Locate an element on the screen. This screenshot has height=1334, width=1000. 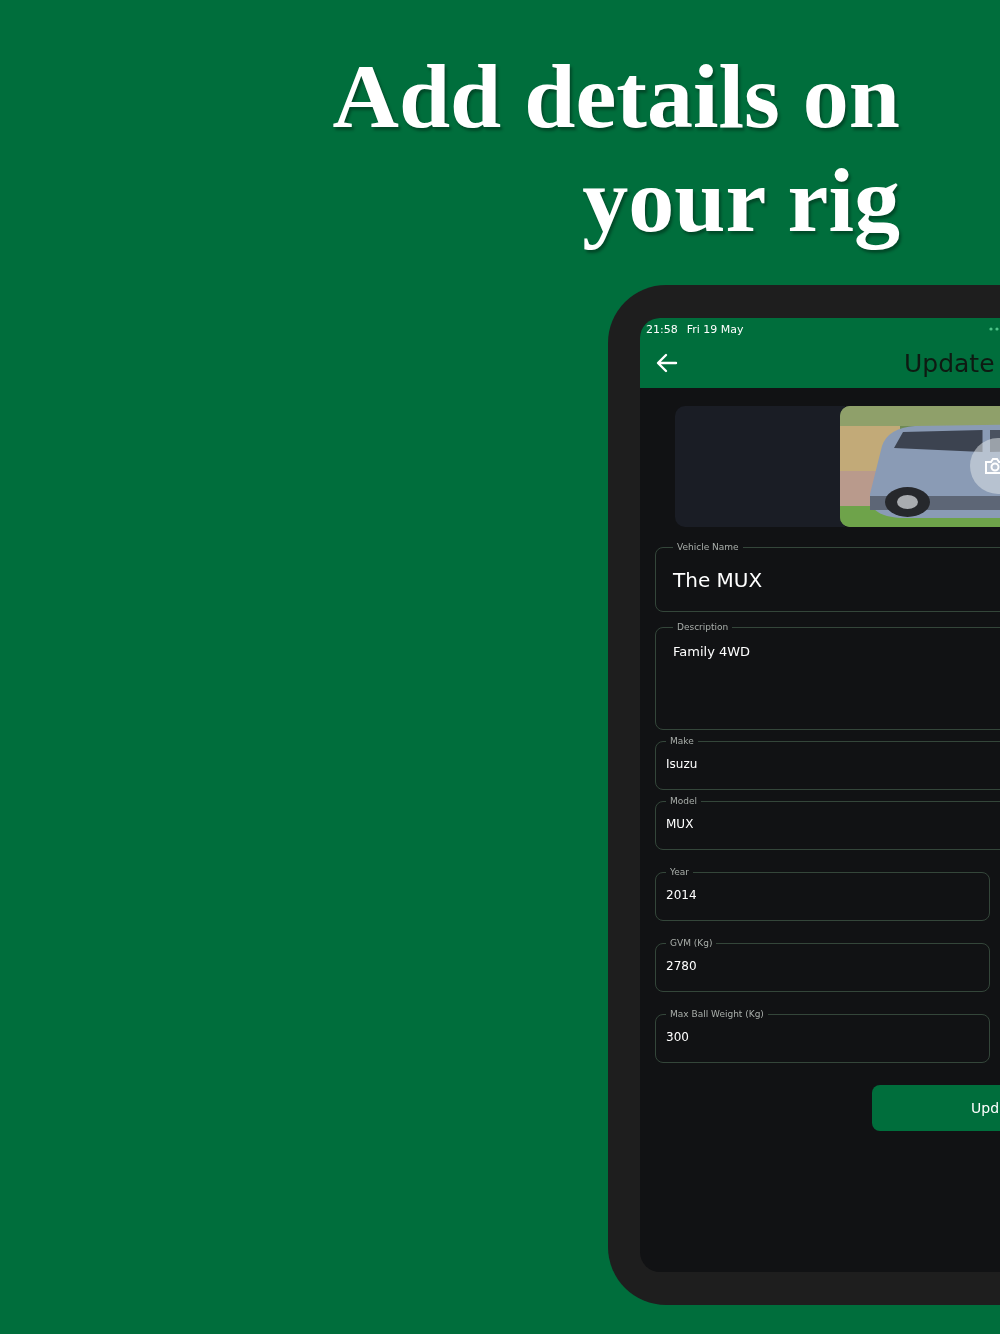
field-value: Isuzu is located at coordinates (682, 763).